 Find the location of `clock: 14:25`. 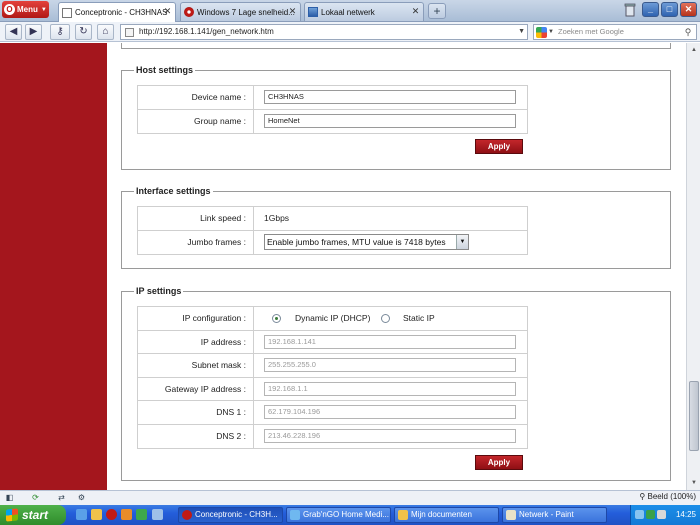

clock: 14:25 is located at coordinates (685, 514).